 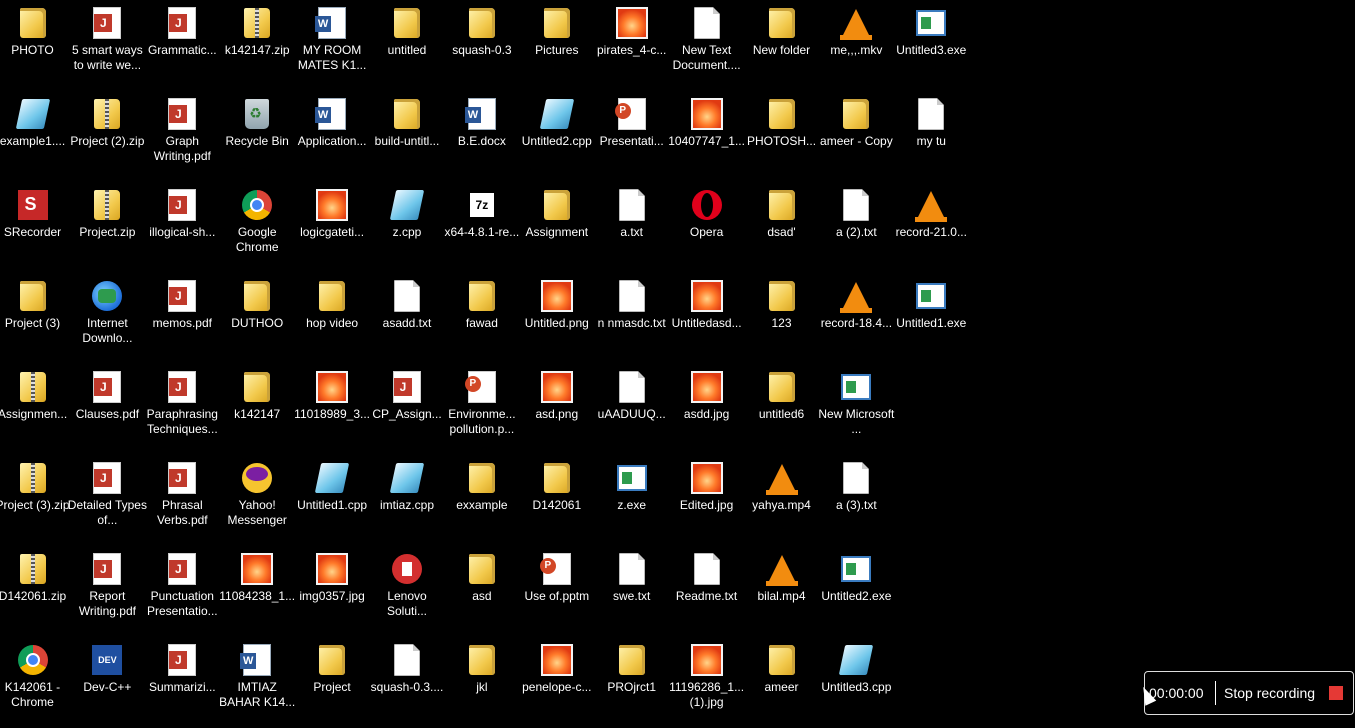 What do you see at coordinates (931, 45) in the screenshot?
I see `desktop-icon: Untitled3.exe` at bounding box center [931, 45].